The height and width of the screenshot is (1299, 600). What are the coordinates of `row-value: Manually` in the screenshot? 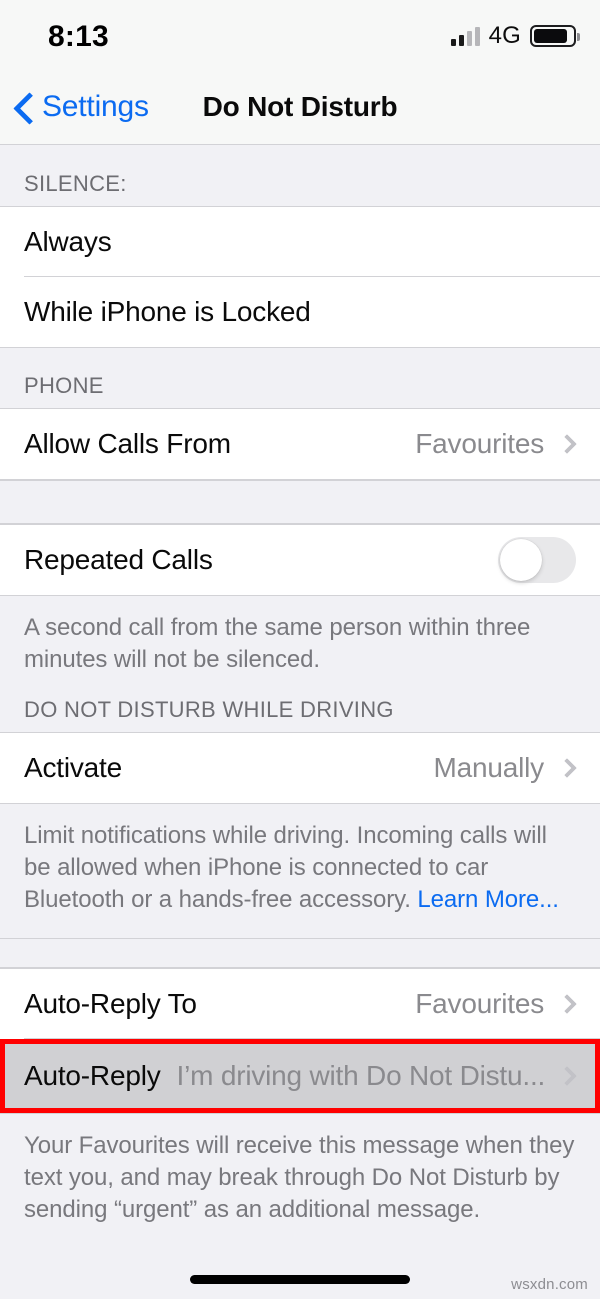 It's located at (489, 768).